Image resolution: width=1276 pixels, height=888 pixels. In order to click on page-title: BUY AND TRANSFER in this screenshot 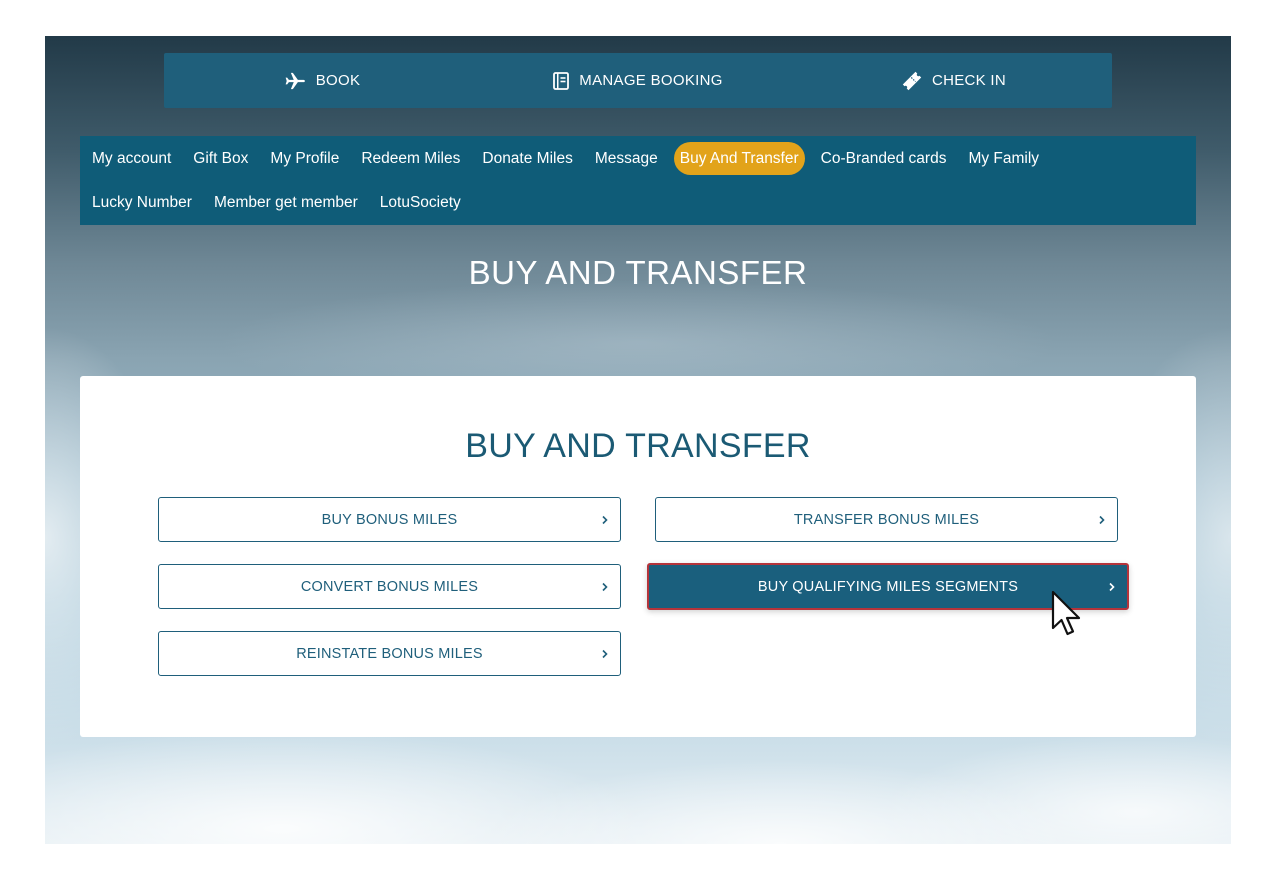, I will do `click(638, 272)`.